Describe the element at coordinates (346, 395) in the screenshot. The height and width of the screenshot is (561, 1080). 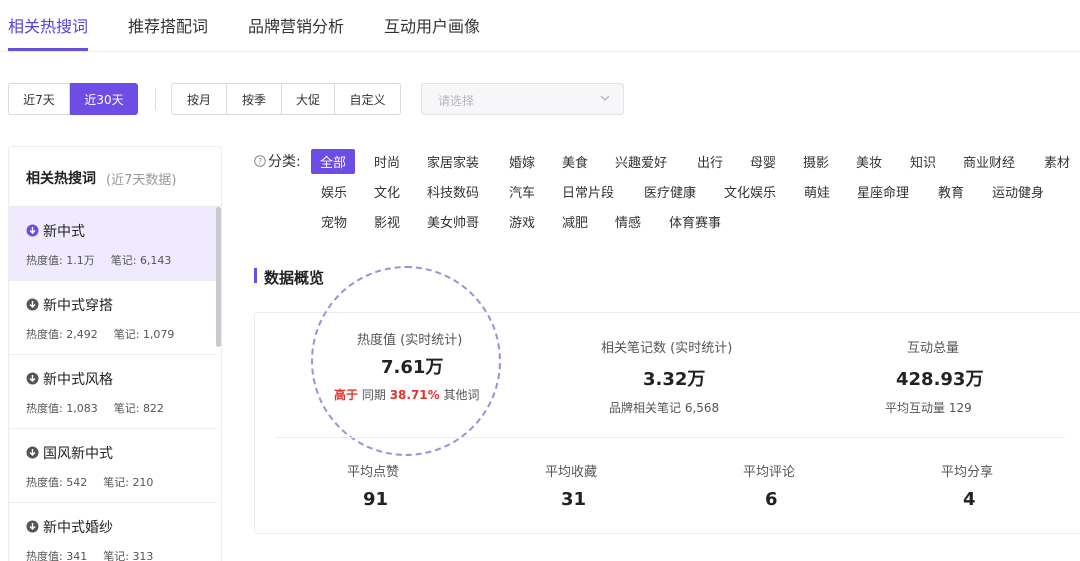
I see `compare-prefix: 高于` at that location.